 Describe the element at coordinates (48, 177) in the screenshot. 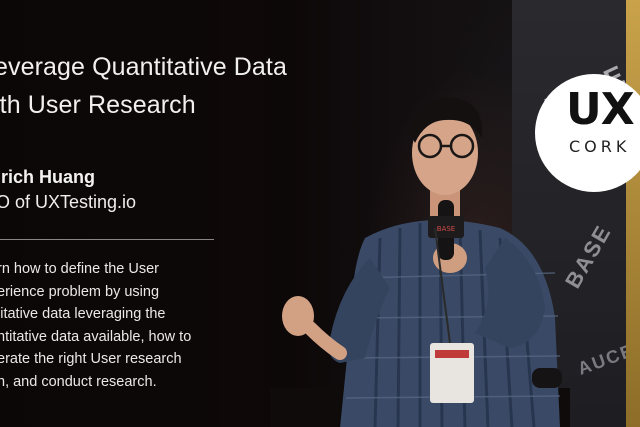

I see `speaker-name: lrich Huang` at that location.